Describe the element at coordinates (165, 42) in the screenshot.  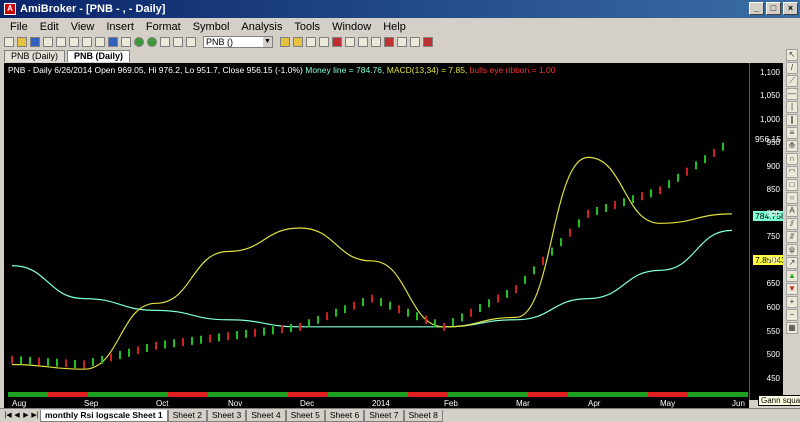
I see `info-icon` at that location.